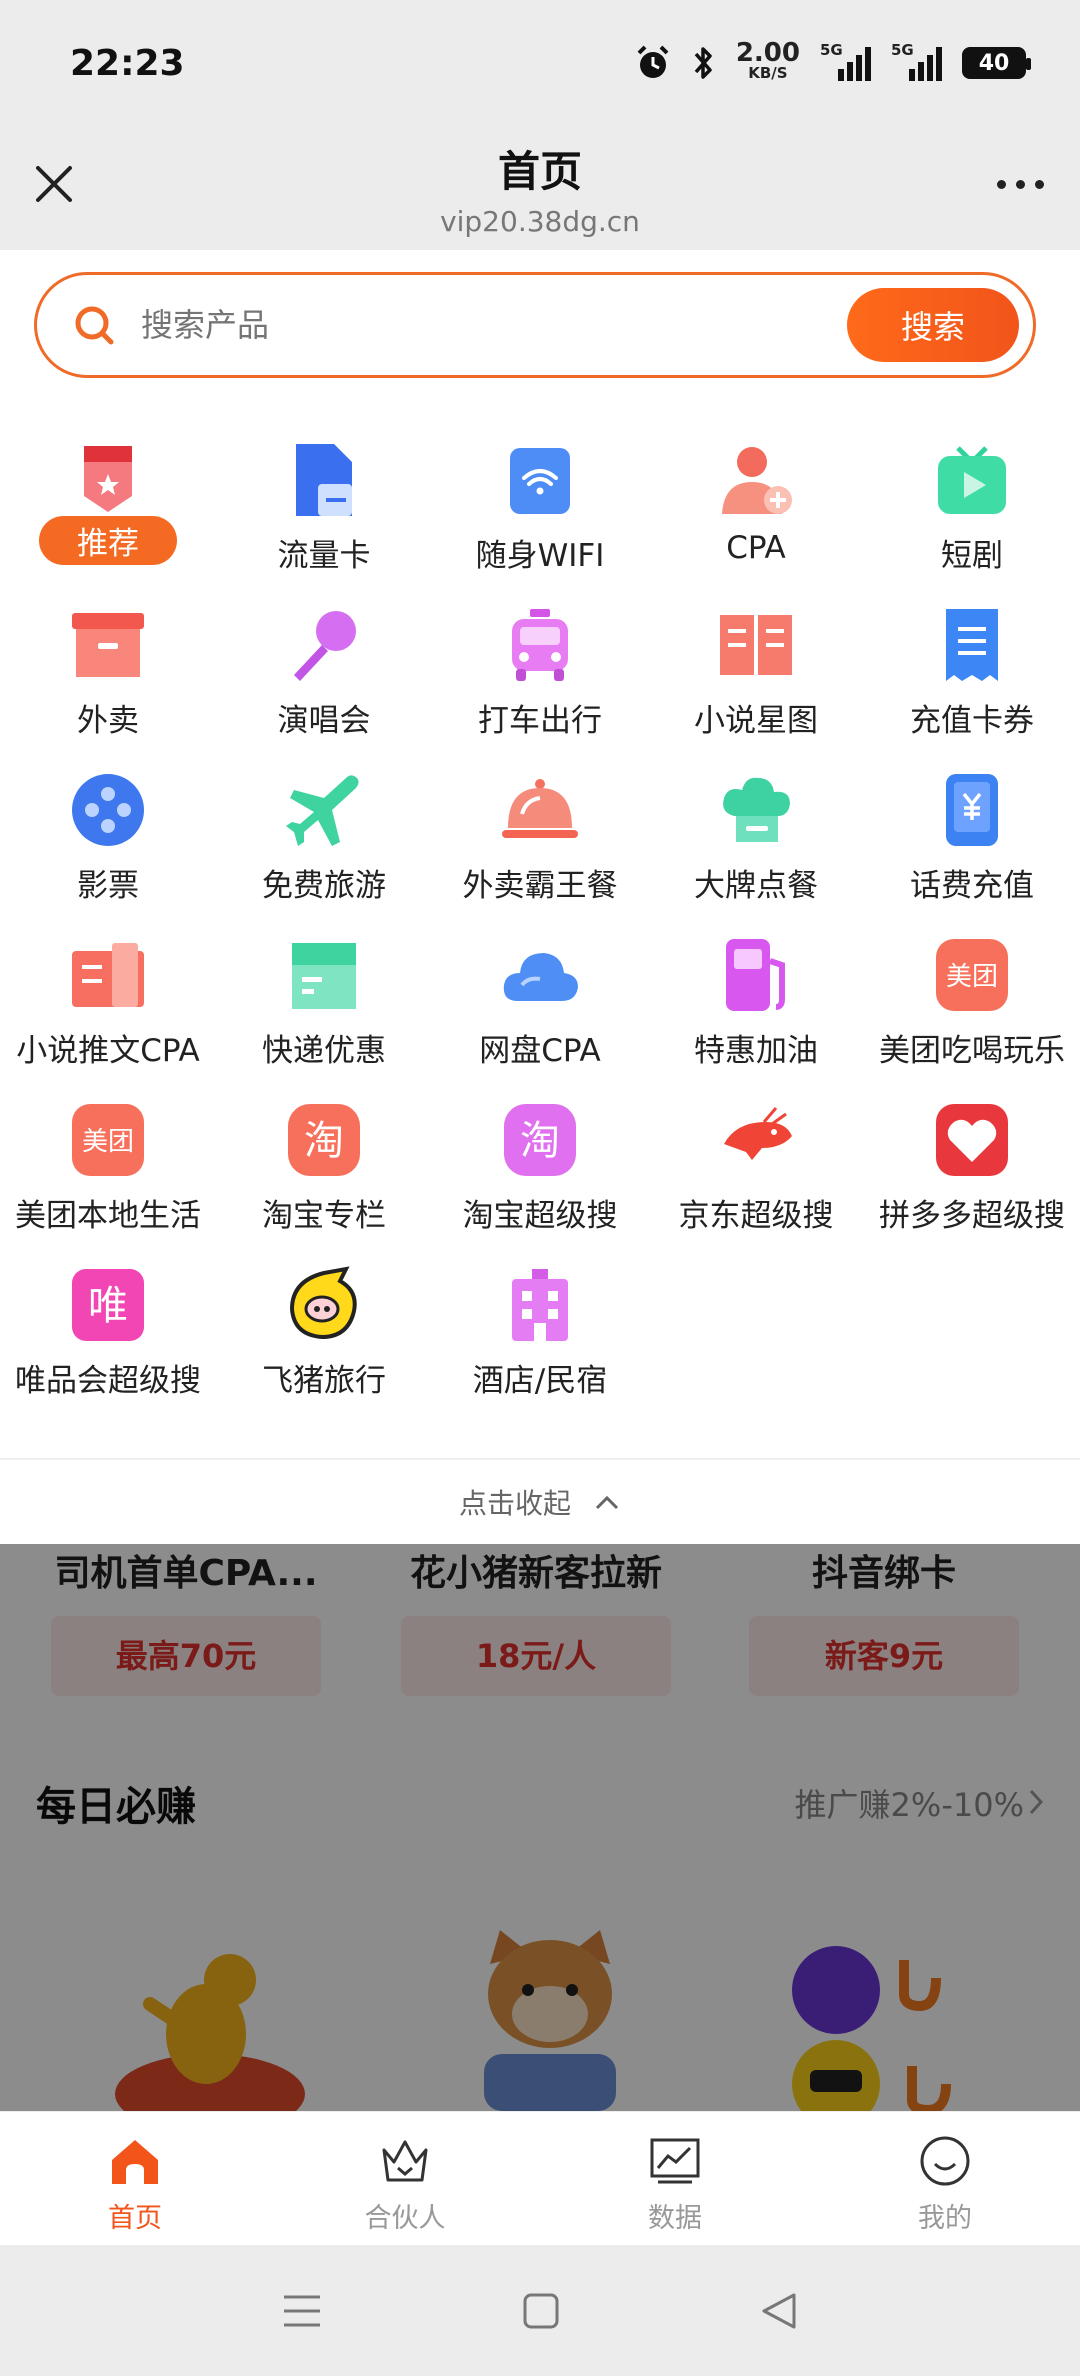 Image resolution: width=1080 pixels, height=2376 pixels. Describe the element at coordinates (945, 2161) in the screenshot. I see `smile-icon` at that location.